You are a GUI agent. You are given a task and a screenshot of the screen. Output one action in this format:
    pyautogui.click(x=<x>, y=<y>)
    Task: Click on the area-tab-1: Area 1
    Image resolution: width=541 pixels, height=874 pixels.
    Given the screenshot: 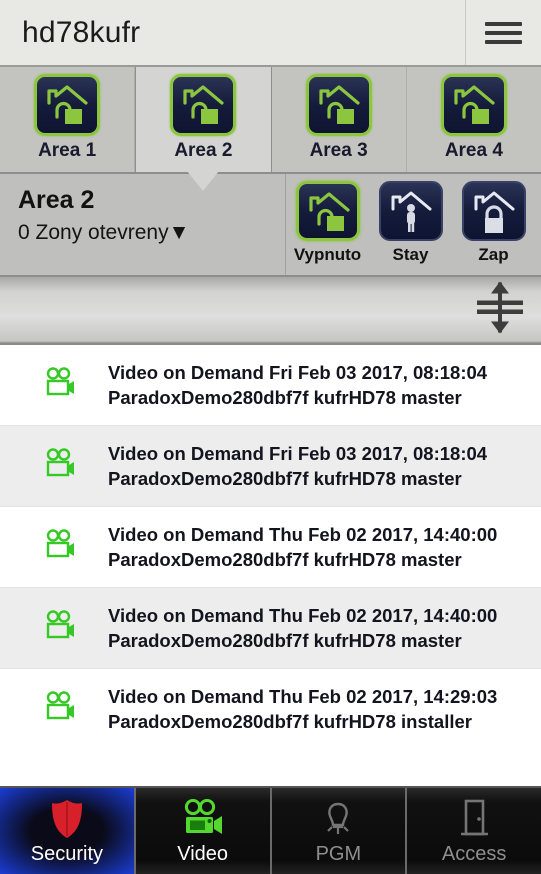 What is the action you would take?
    pyautogui.click(x=68, y=119)
    